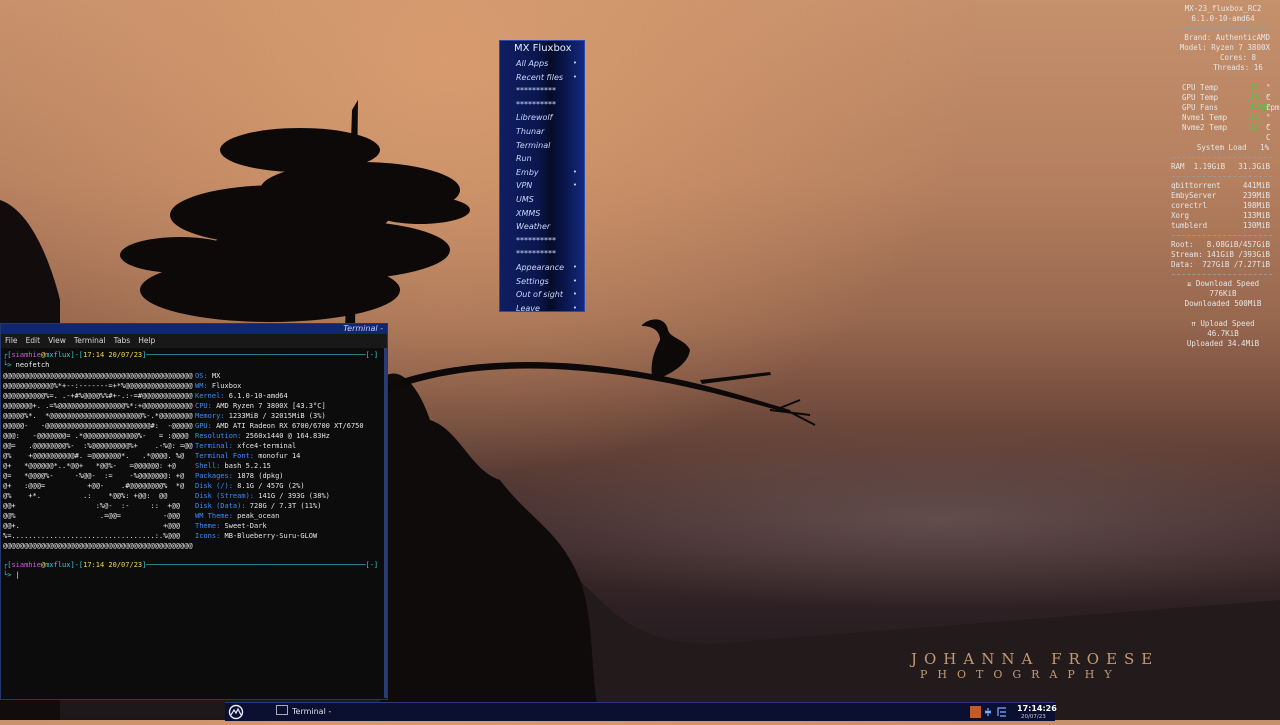 The width and height of the screenshot is (1280, 725). I want to click on menu-item: Appearance •, so click(542, 268).